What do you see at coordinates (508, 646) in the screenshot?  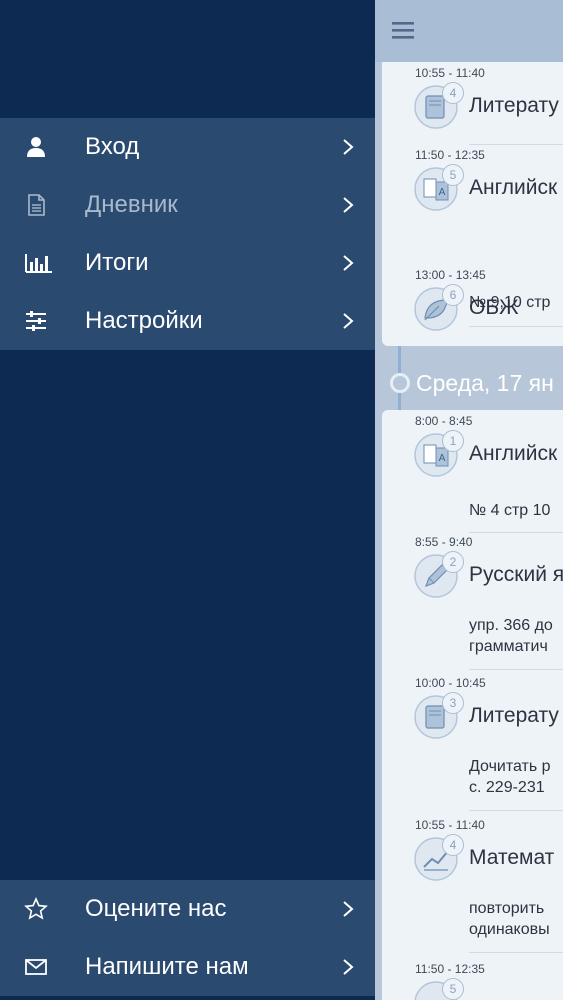 I see `lesson-homework: грамматич` at bounding box center [508, 646].